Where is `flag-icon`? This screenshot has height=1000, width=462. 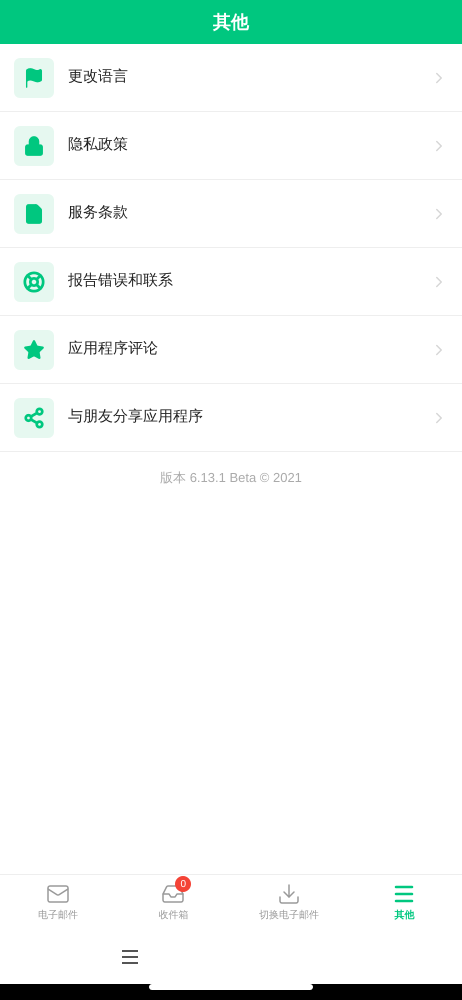 flag-icon is located at coordinates (34, 77).